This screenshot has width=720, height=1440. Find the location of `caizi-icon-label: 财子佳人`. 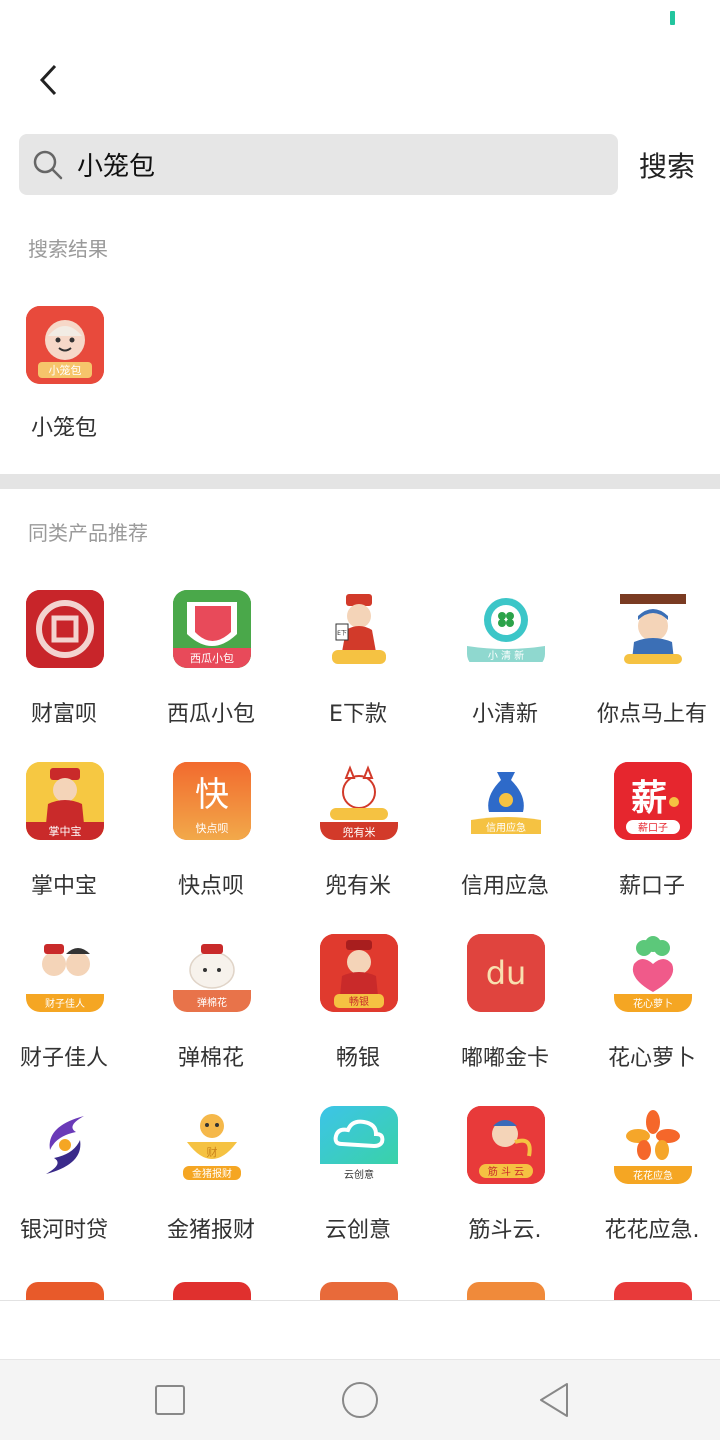

caizi-icon-label: 财子佳人 is located at coordinates (65, 1003).